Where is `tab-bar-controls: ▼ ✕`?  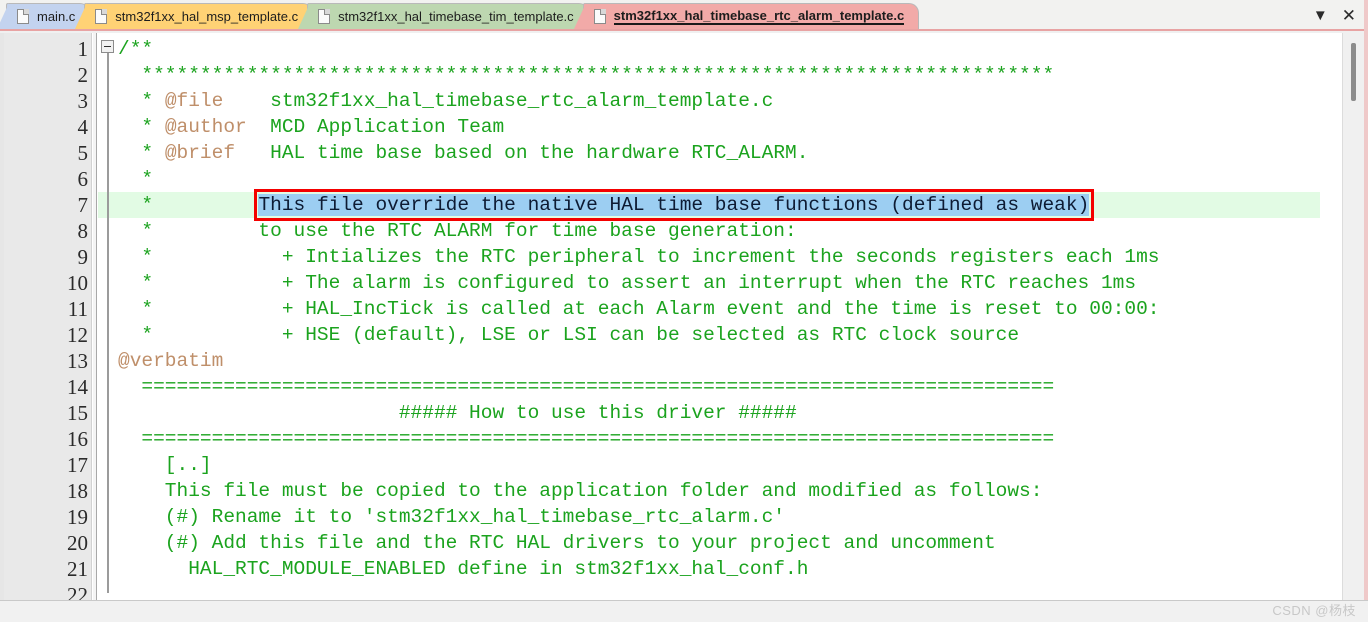 tab-bar-controls: ▼ ✕ is located at coordinates (1338, 15).